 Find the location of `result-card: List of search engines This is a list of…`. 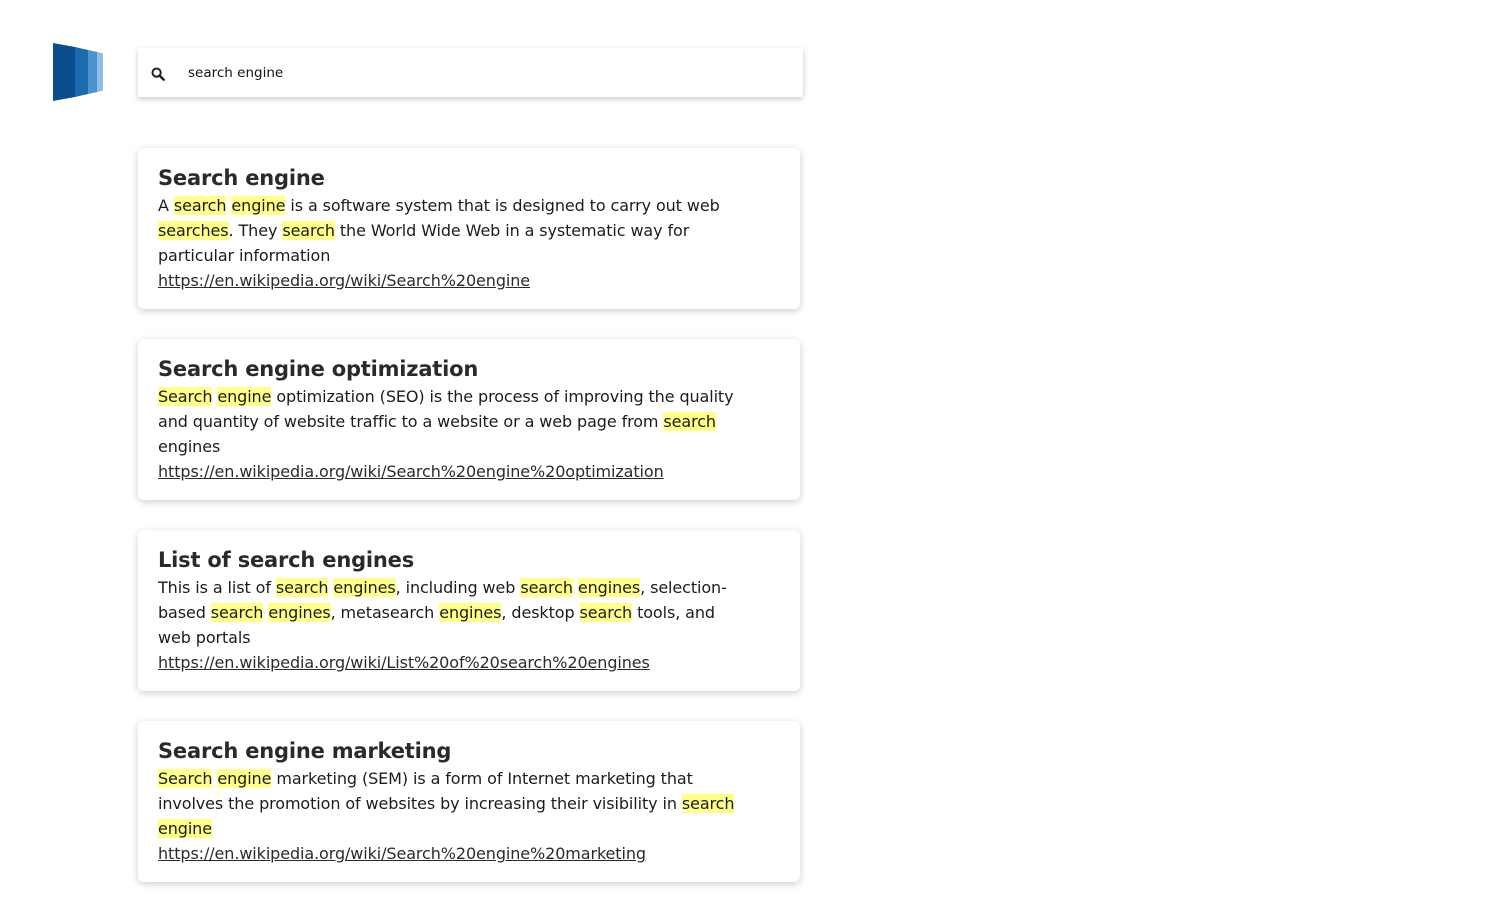

result-card: List of search engines This is a list of… is located at coordinates (469, 610).